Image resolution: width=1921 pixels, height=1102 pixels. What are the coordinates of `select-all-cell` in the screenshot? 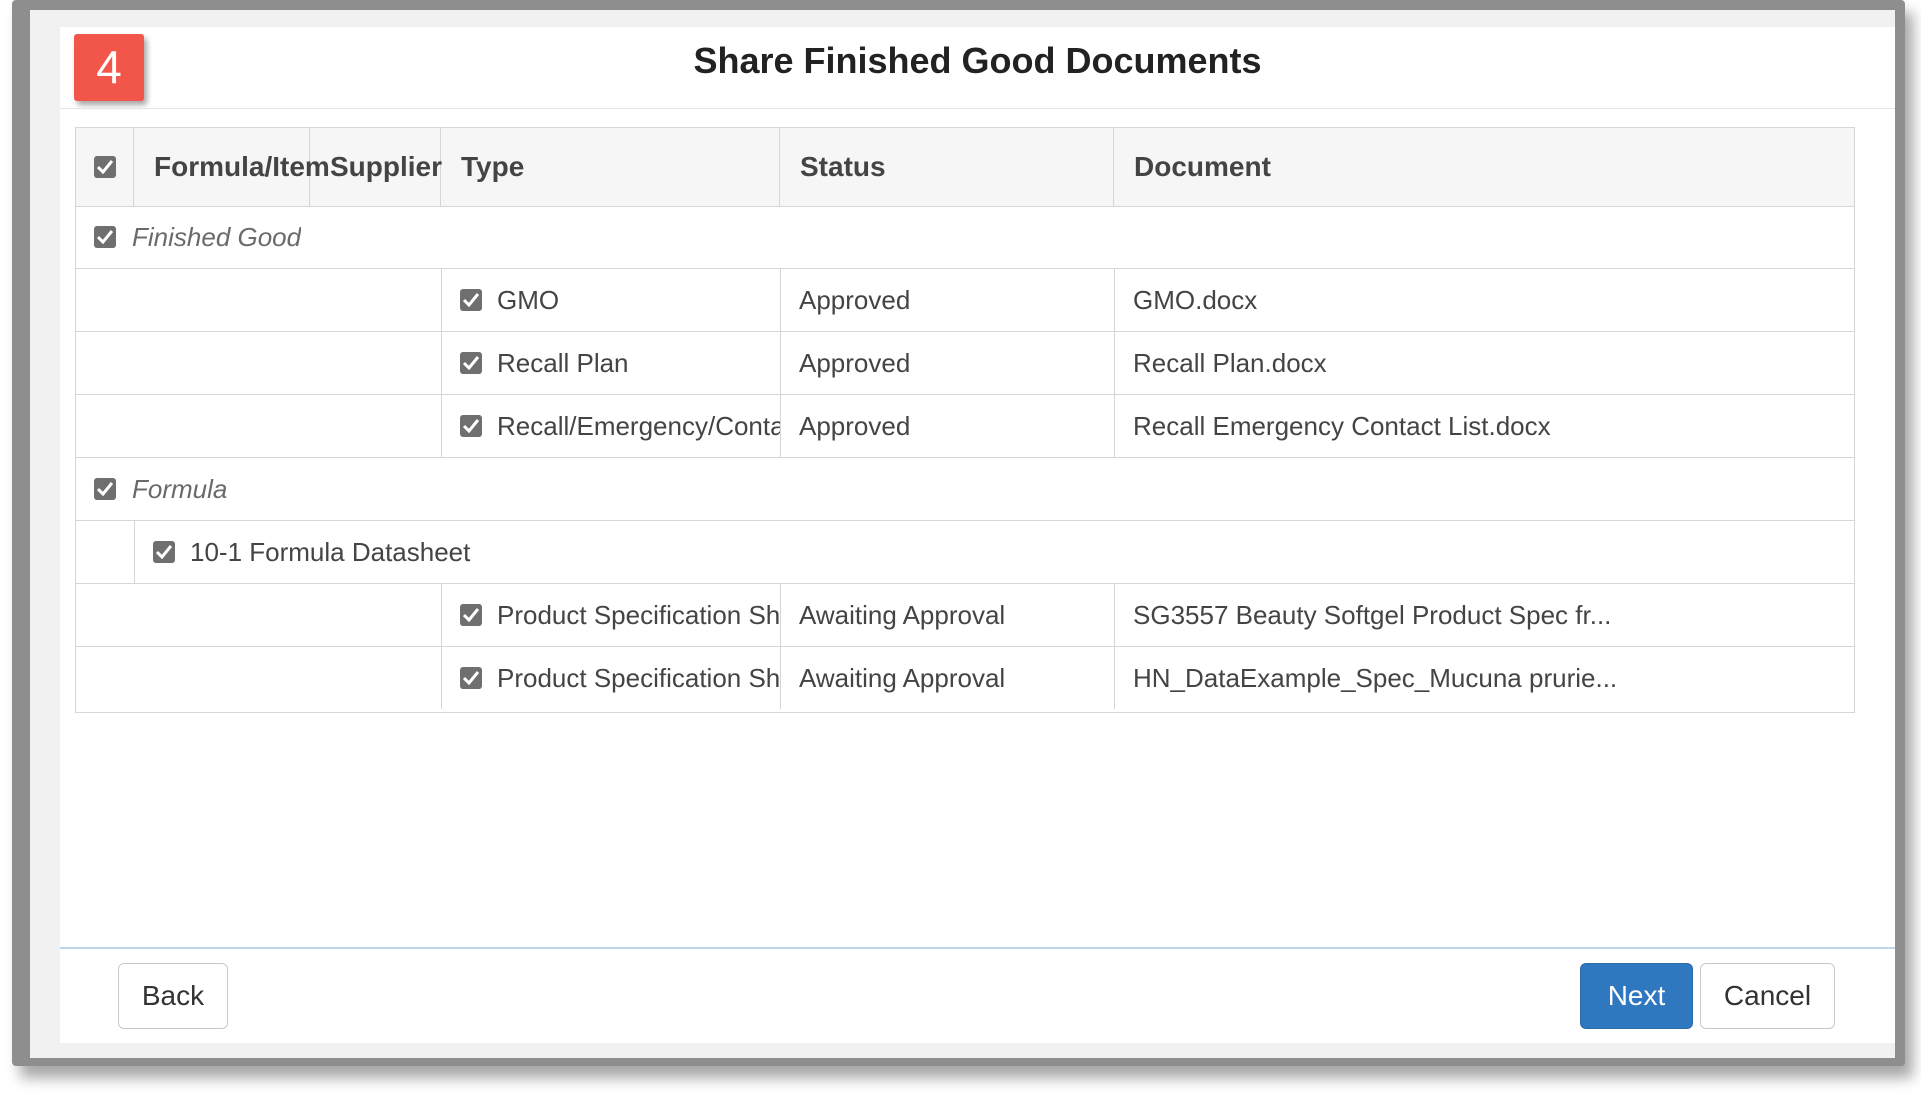 It's located at (105, 167).